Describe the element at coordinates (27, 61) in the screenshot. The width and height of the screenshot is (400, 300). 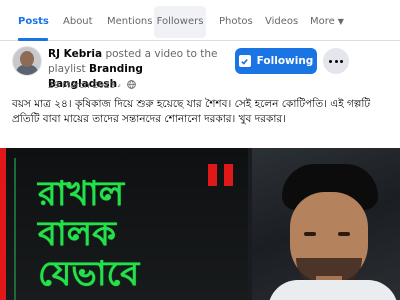
I see `author-avatar` at that location.